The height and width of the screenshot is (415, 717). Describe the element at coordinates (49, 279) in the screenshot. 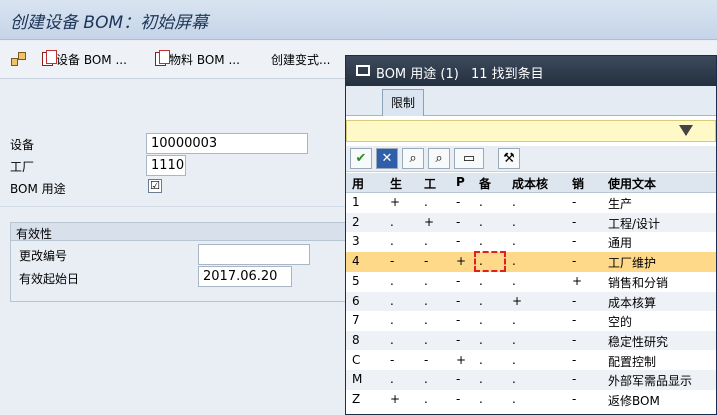

I see `valid-from-label: 有效起始日` at that location.